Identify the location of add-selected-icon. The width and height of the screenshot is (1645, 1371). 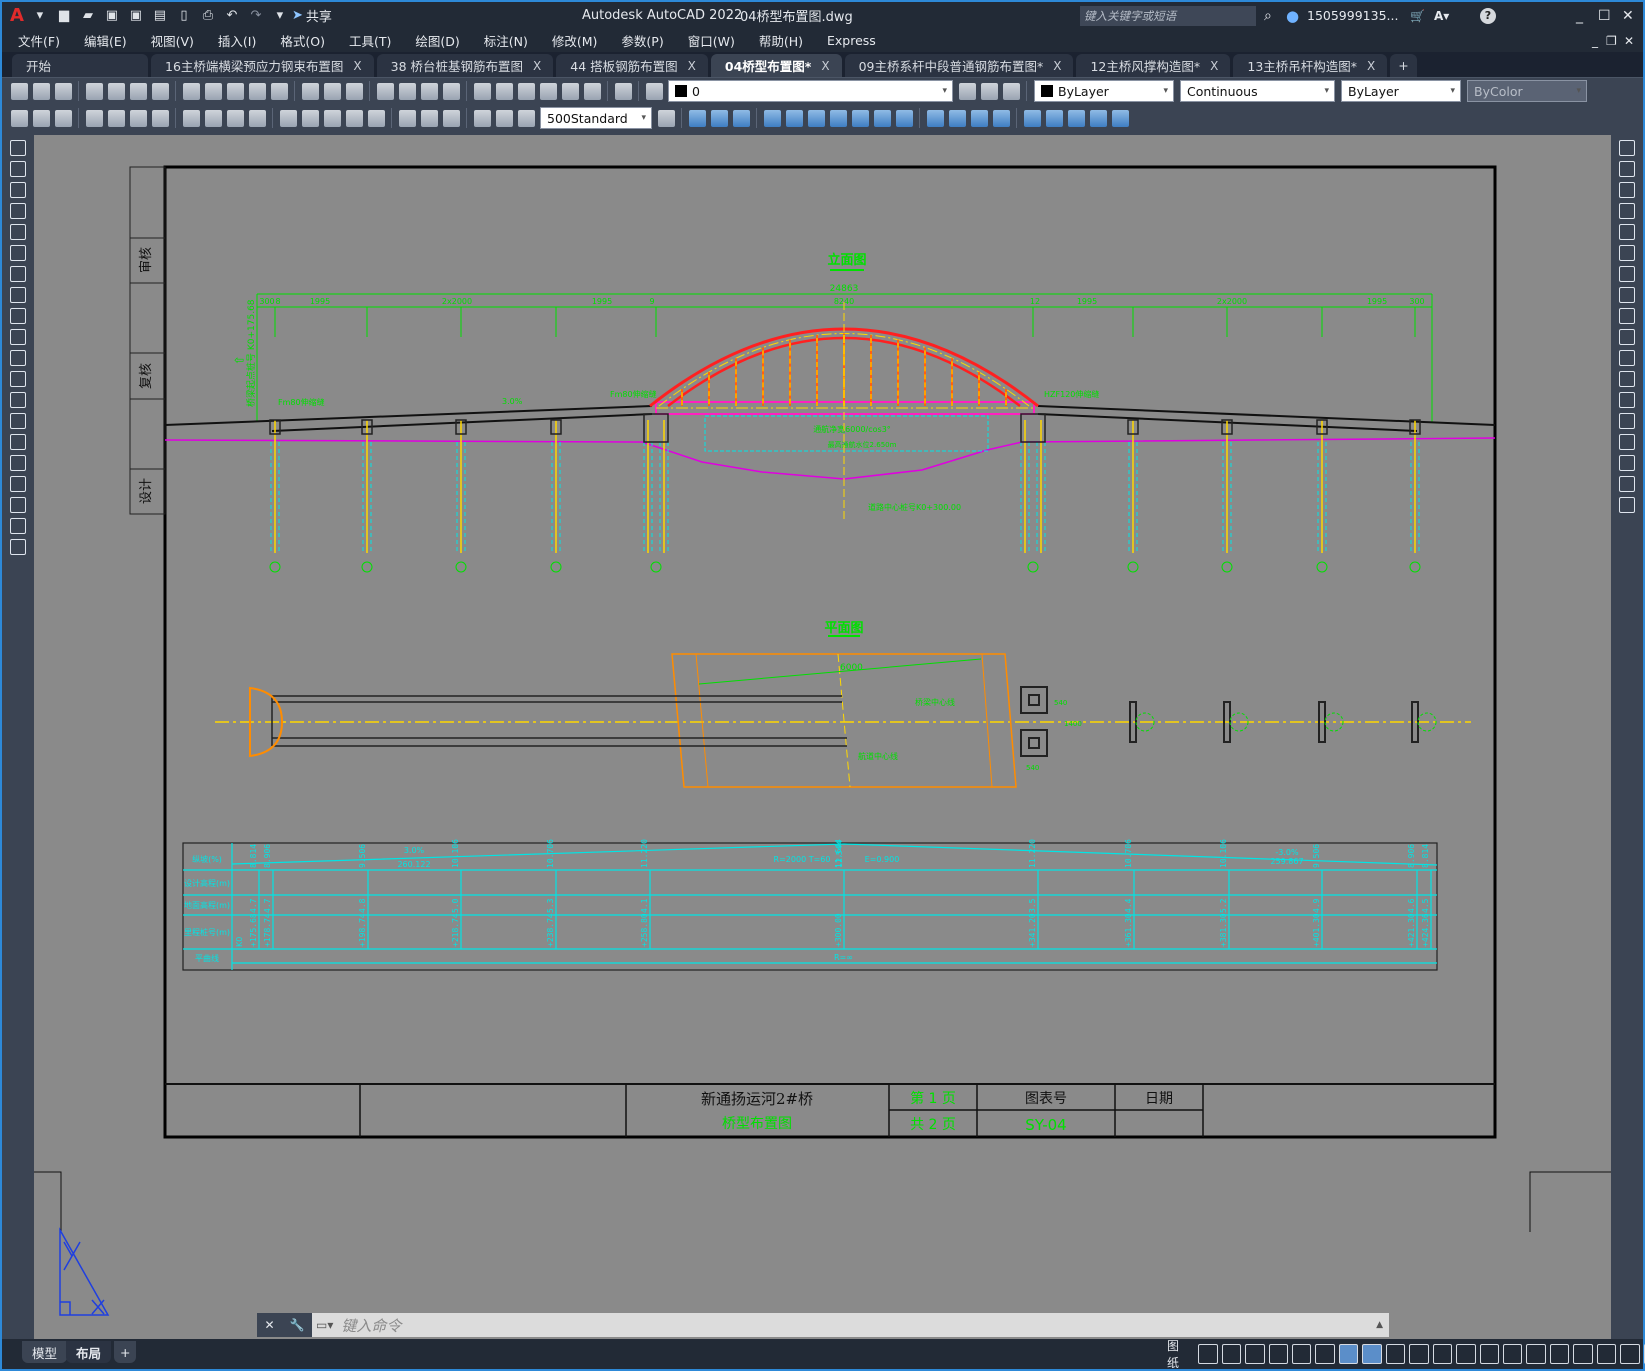
(18, 547).